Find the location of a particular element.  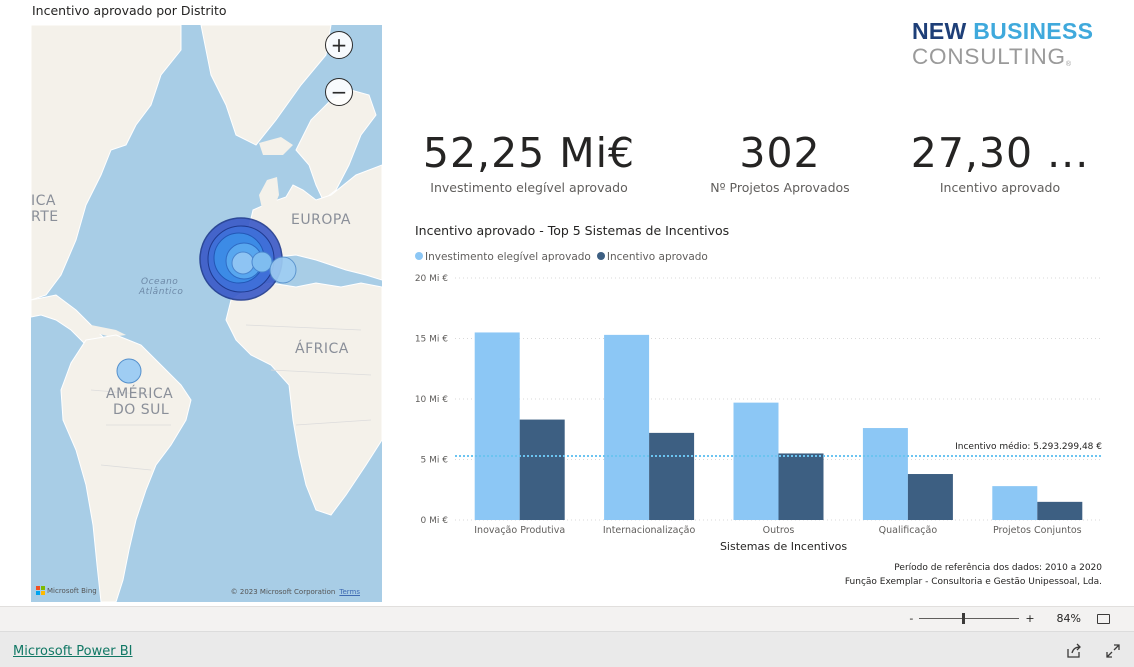

bing-attribution: Microsoft Bing is located at coordinates (66, 590).